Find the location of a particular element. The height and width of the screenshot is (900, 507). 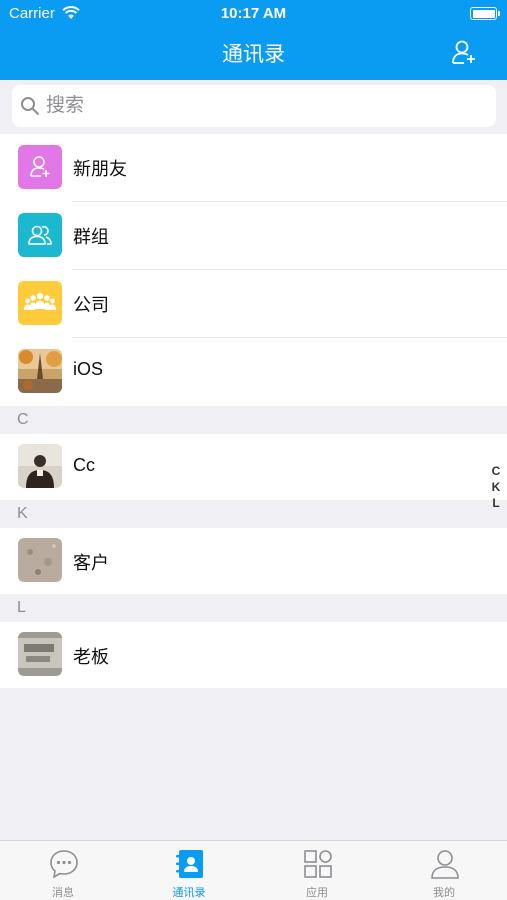

list-item-label: 新朋友 is located at coordinates (100, 169).